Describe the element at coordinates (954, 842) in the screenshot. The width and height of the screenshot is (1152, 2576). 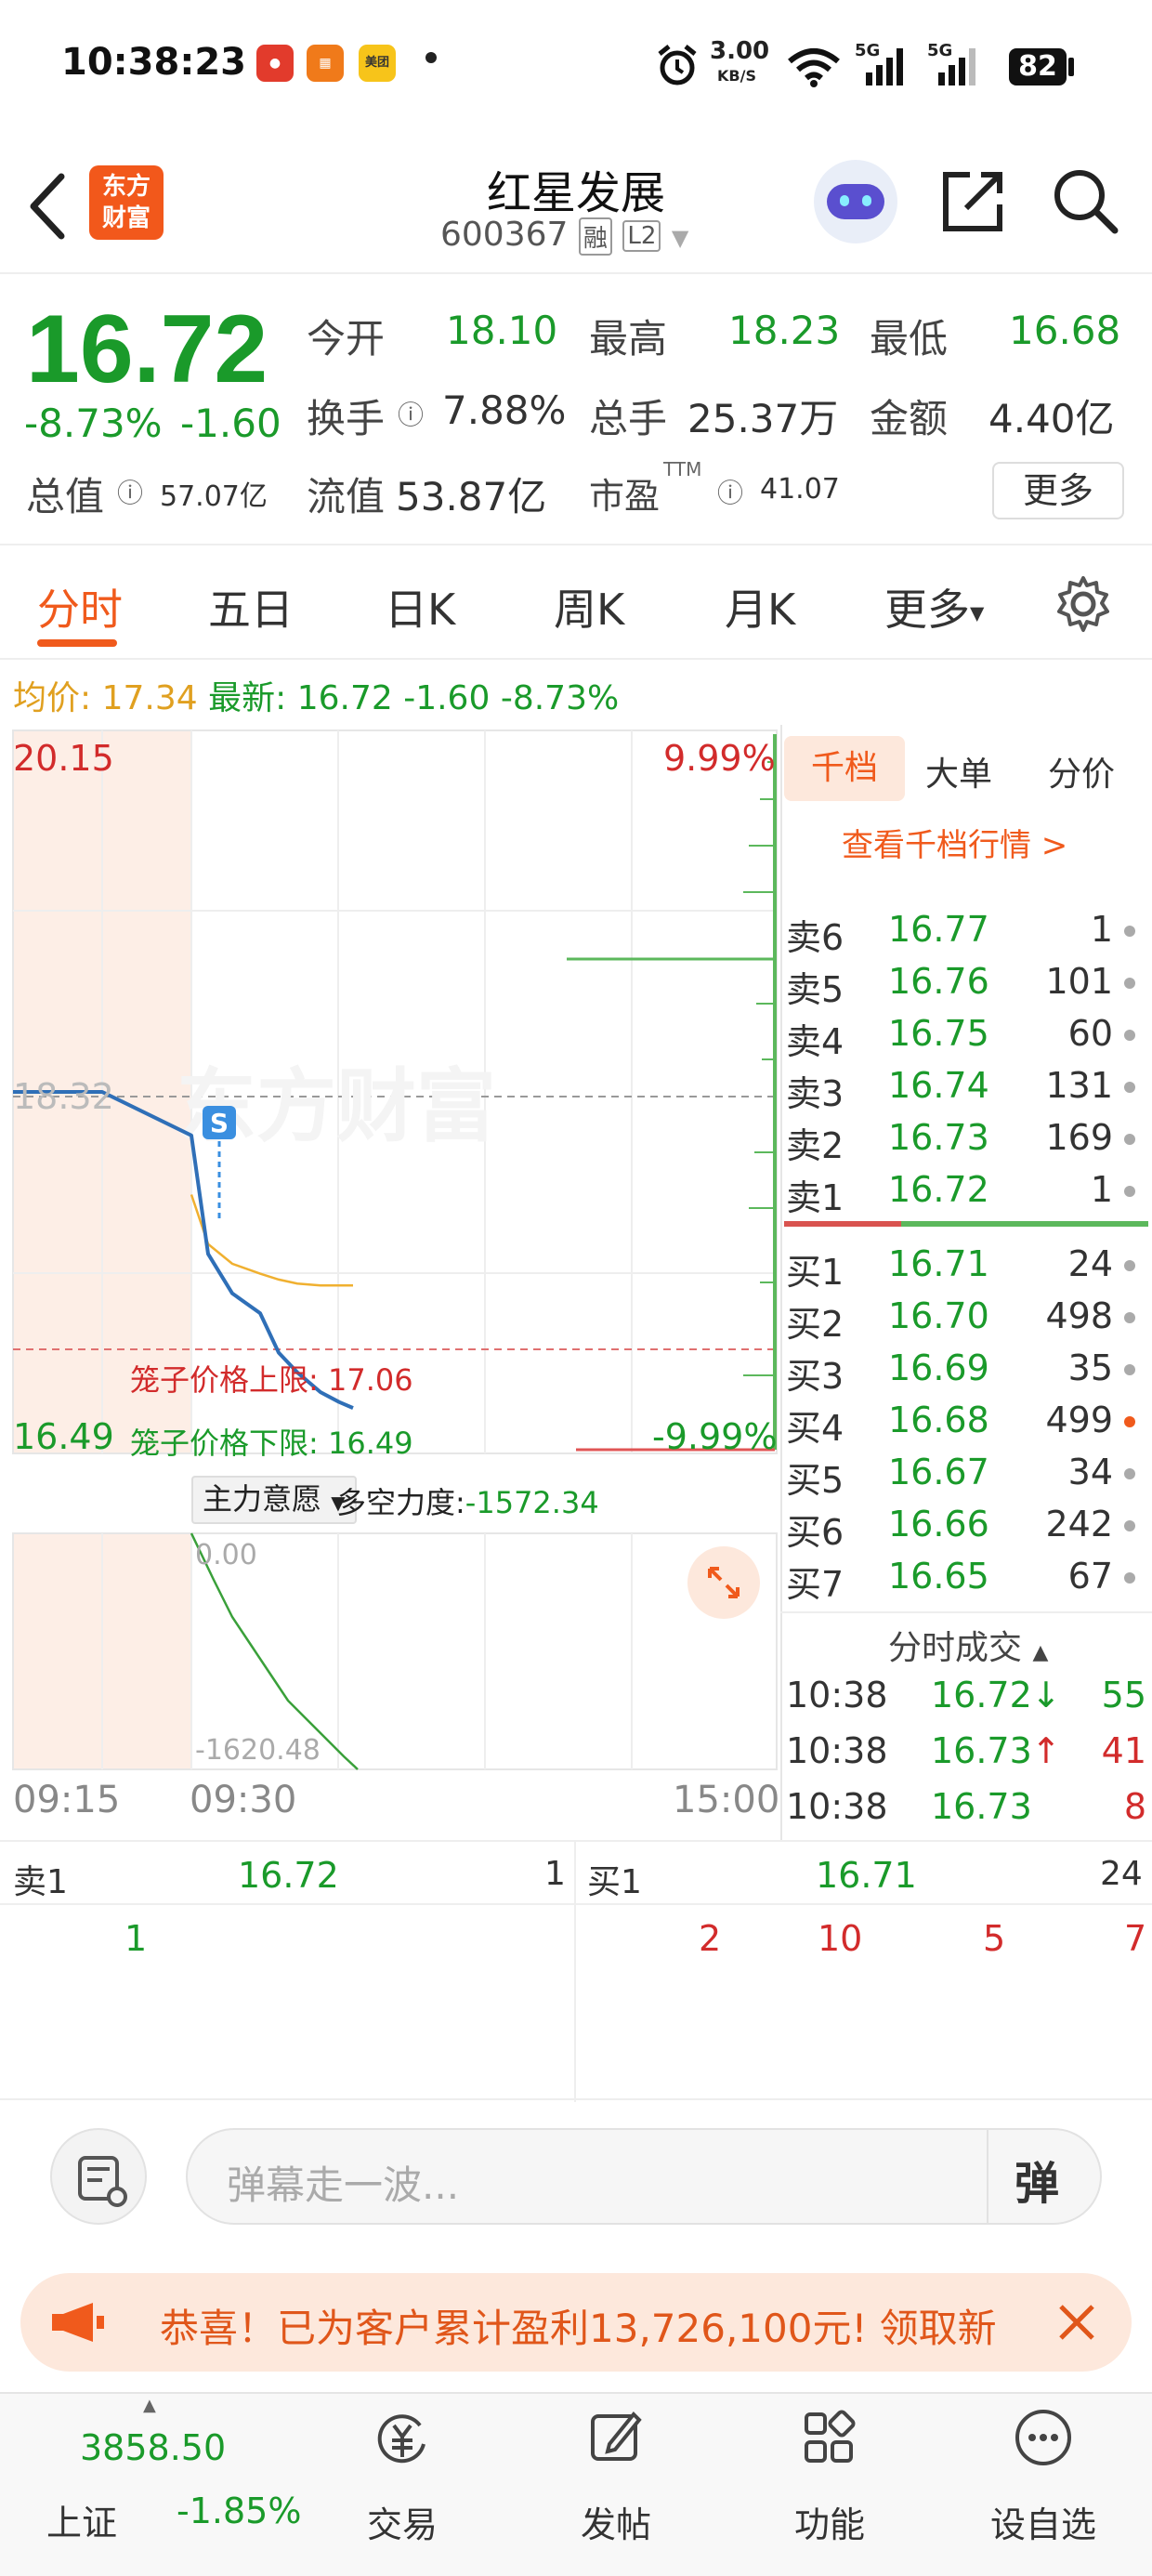
I see `view-depth-link: 查看千档行情 >` at that location.